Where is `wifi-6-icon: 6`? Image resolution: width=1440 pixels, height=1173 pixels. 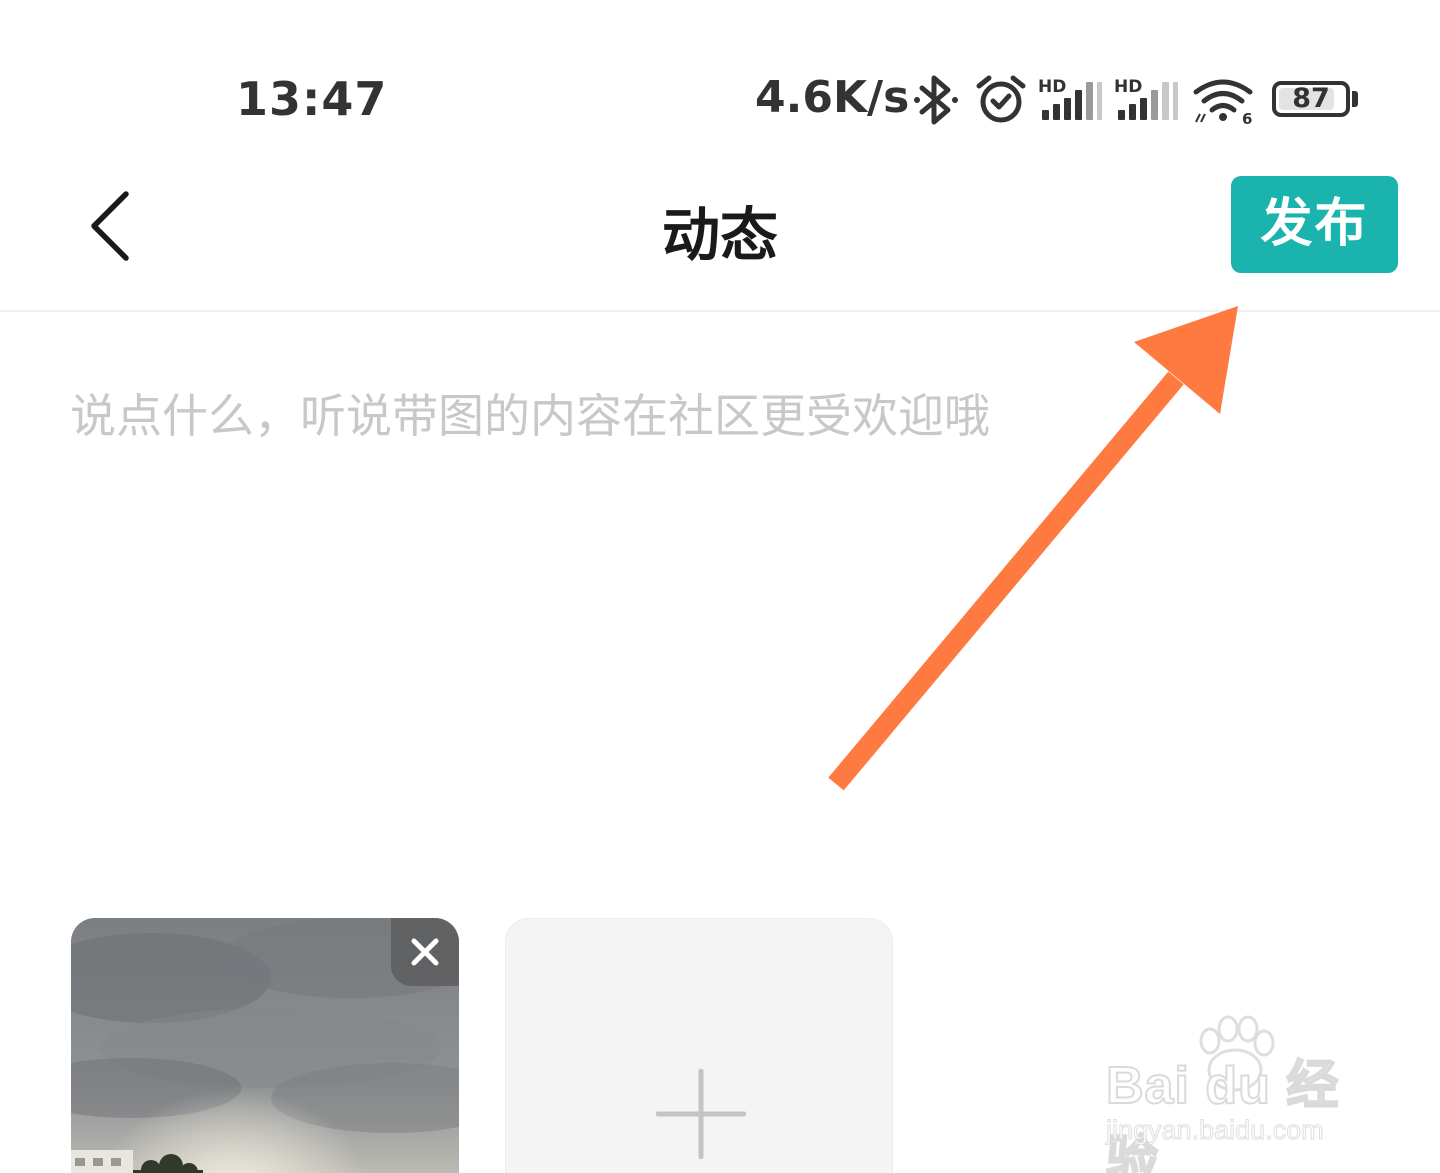 wifi-6-icon: 6 is located at coordinates (1223, 102).